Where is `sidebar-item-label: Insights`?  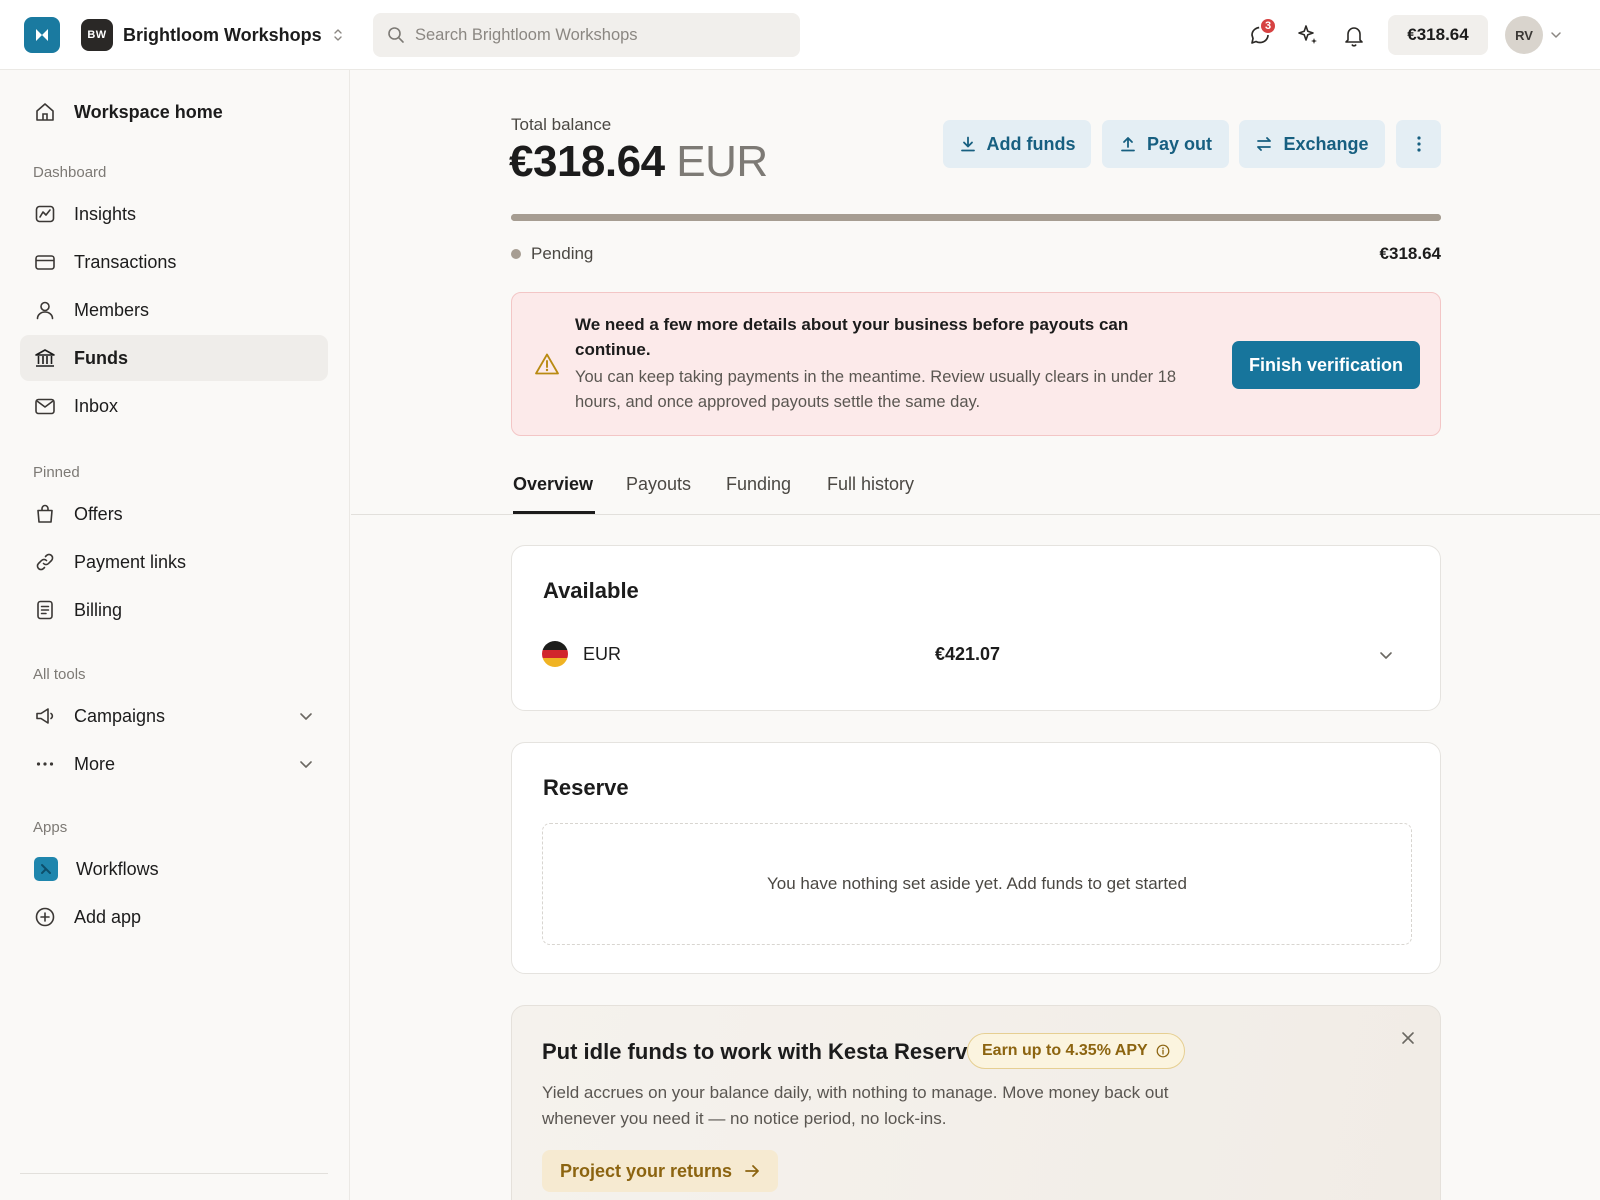 sidebar-item-label: Insights is located at coordinates (105, 213).